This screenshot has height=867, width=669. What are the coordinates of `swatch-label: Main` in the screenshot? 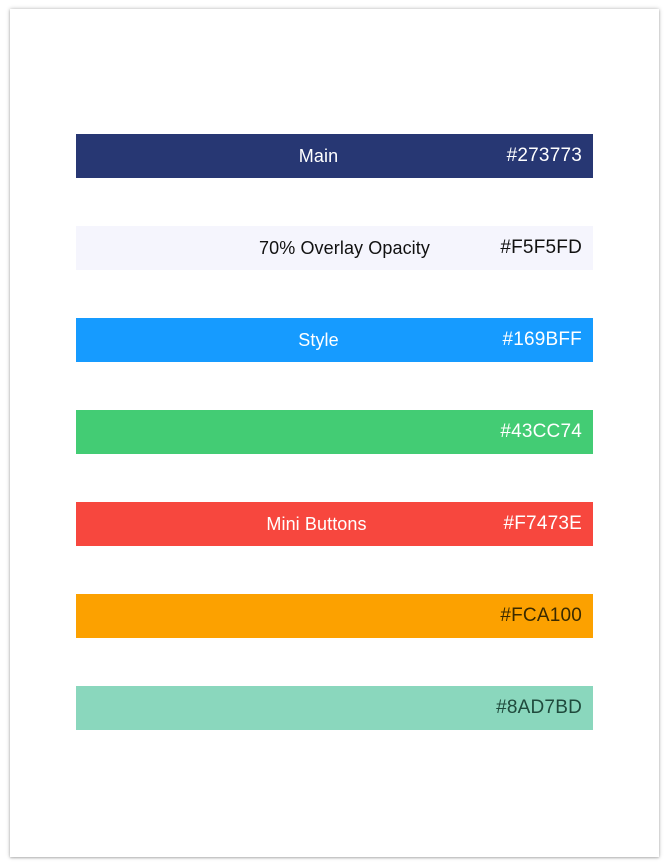 It's located at (318, 156).